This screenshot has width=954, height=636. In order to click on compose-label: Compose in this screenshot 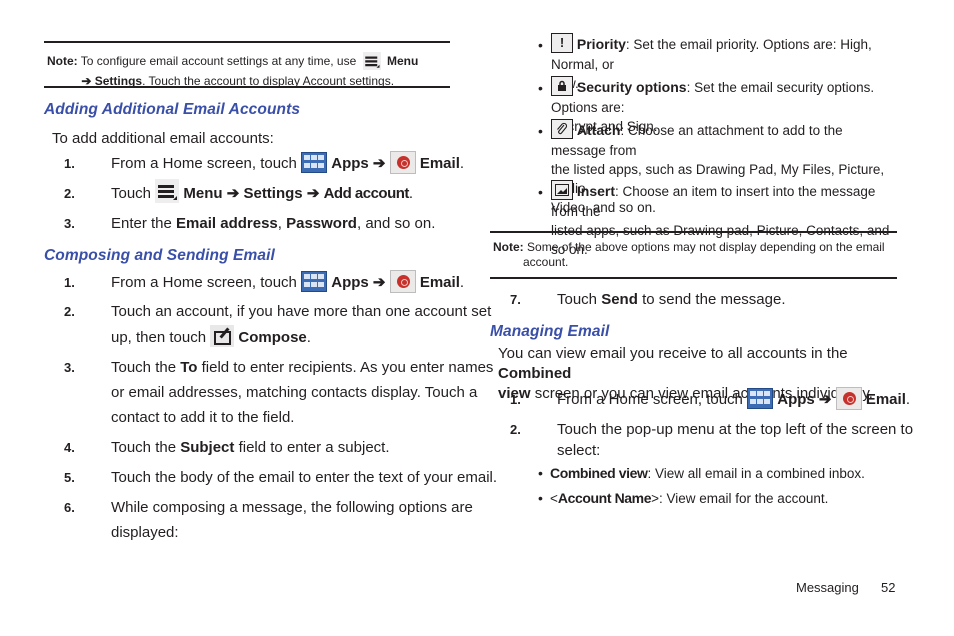, I will do `click(272, 337)`.